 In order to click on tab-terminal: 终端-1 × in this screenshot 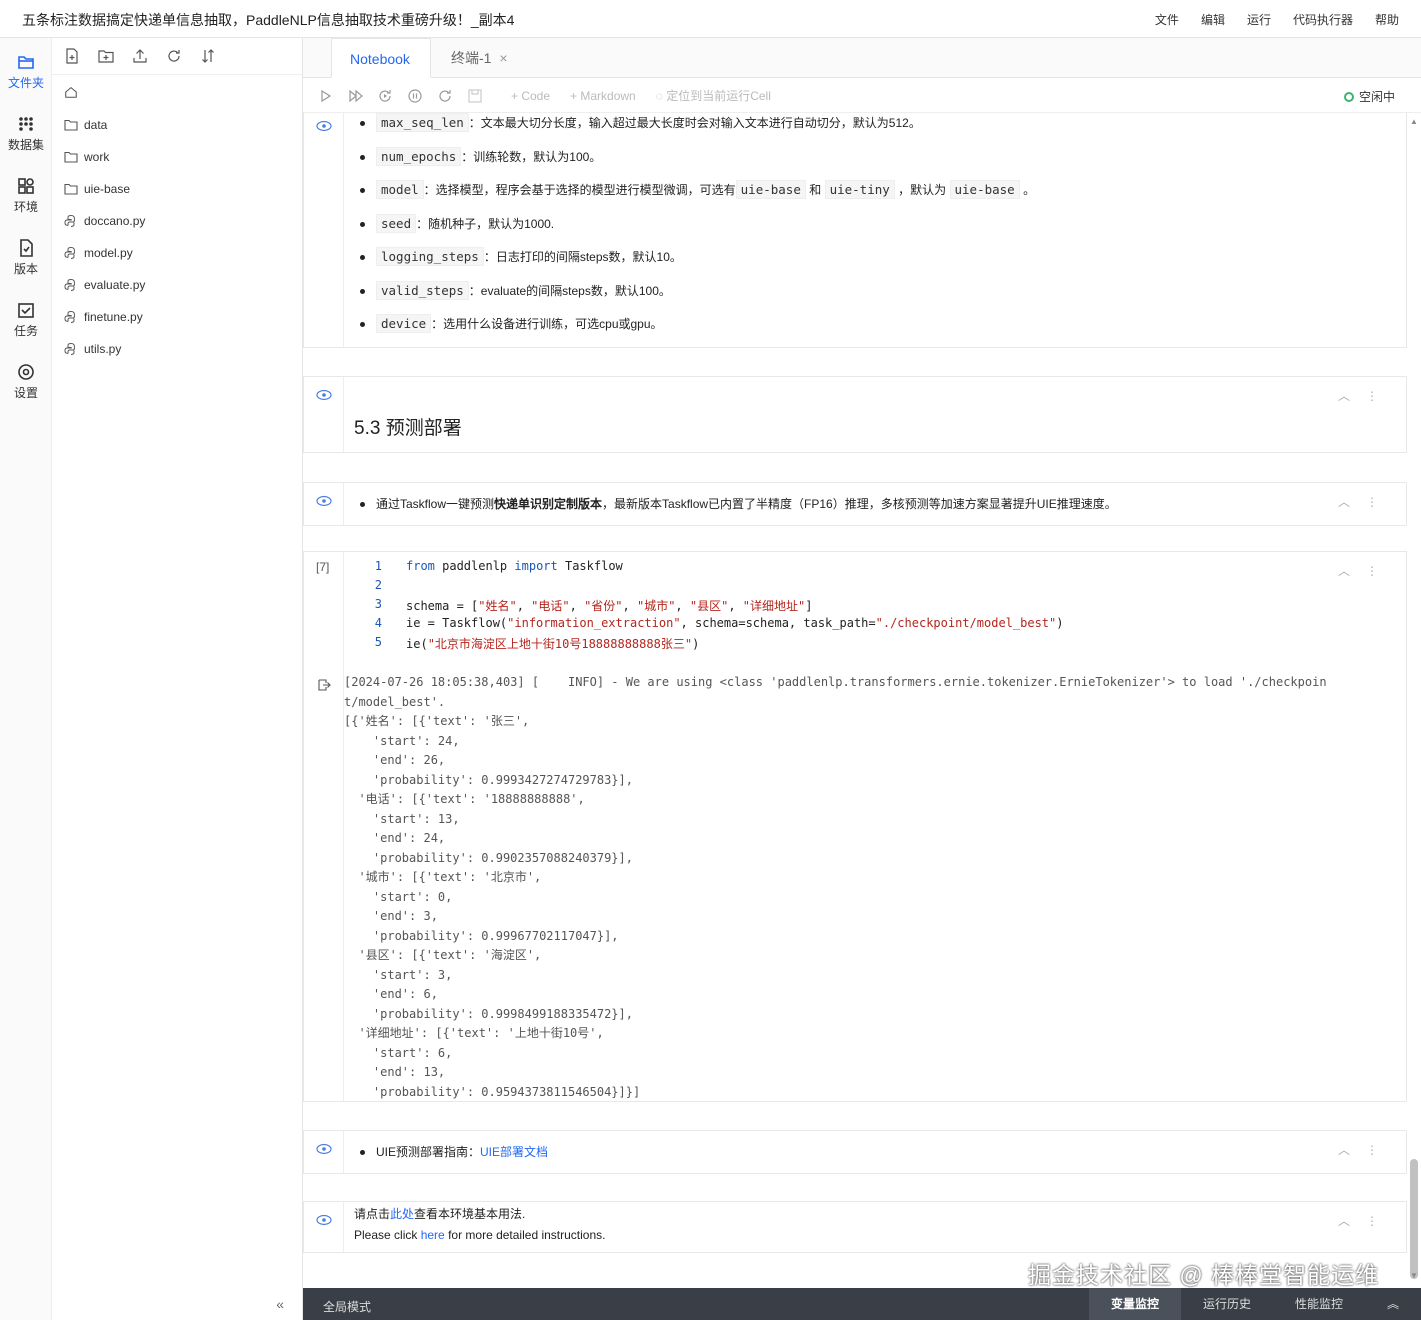, I will do `click(479, 58)`.